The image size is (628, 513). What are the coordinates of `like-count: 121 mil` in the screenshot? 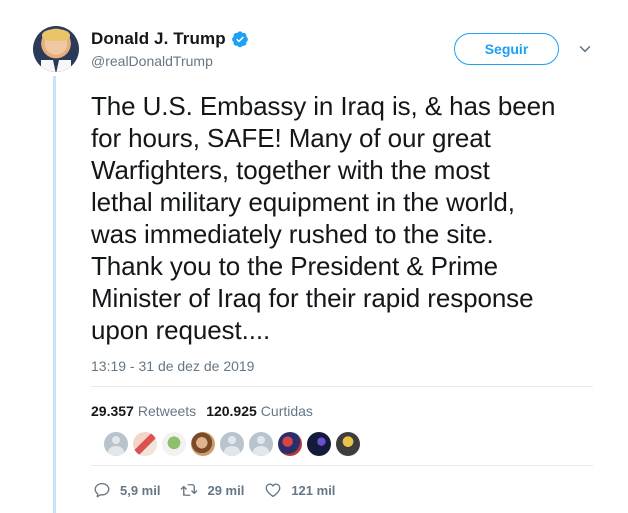 It's located at (313, 490).